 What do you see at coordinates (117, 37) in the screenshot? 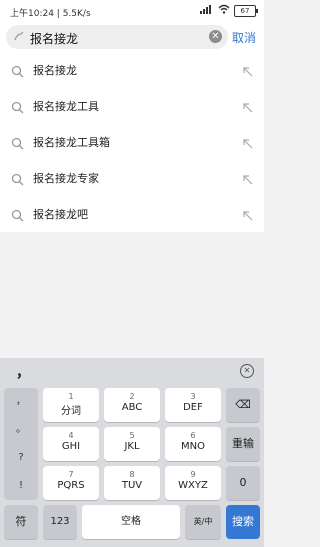
I see `search-input: 报名接龙 ✕` at bounding box center [117, 37].